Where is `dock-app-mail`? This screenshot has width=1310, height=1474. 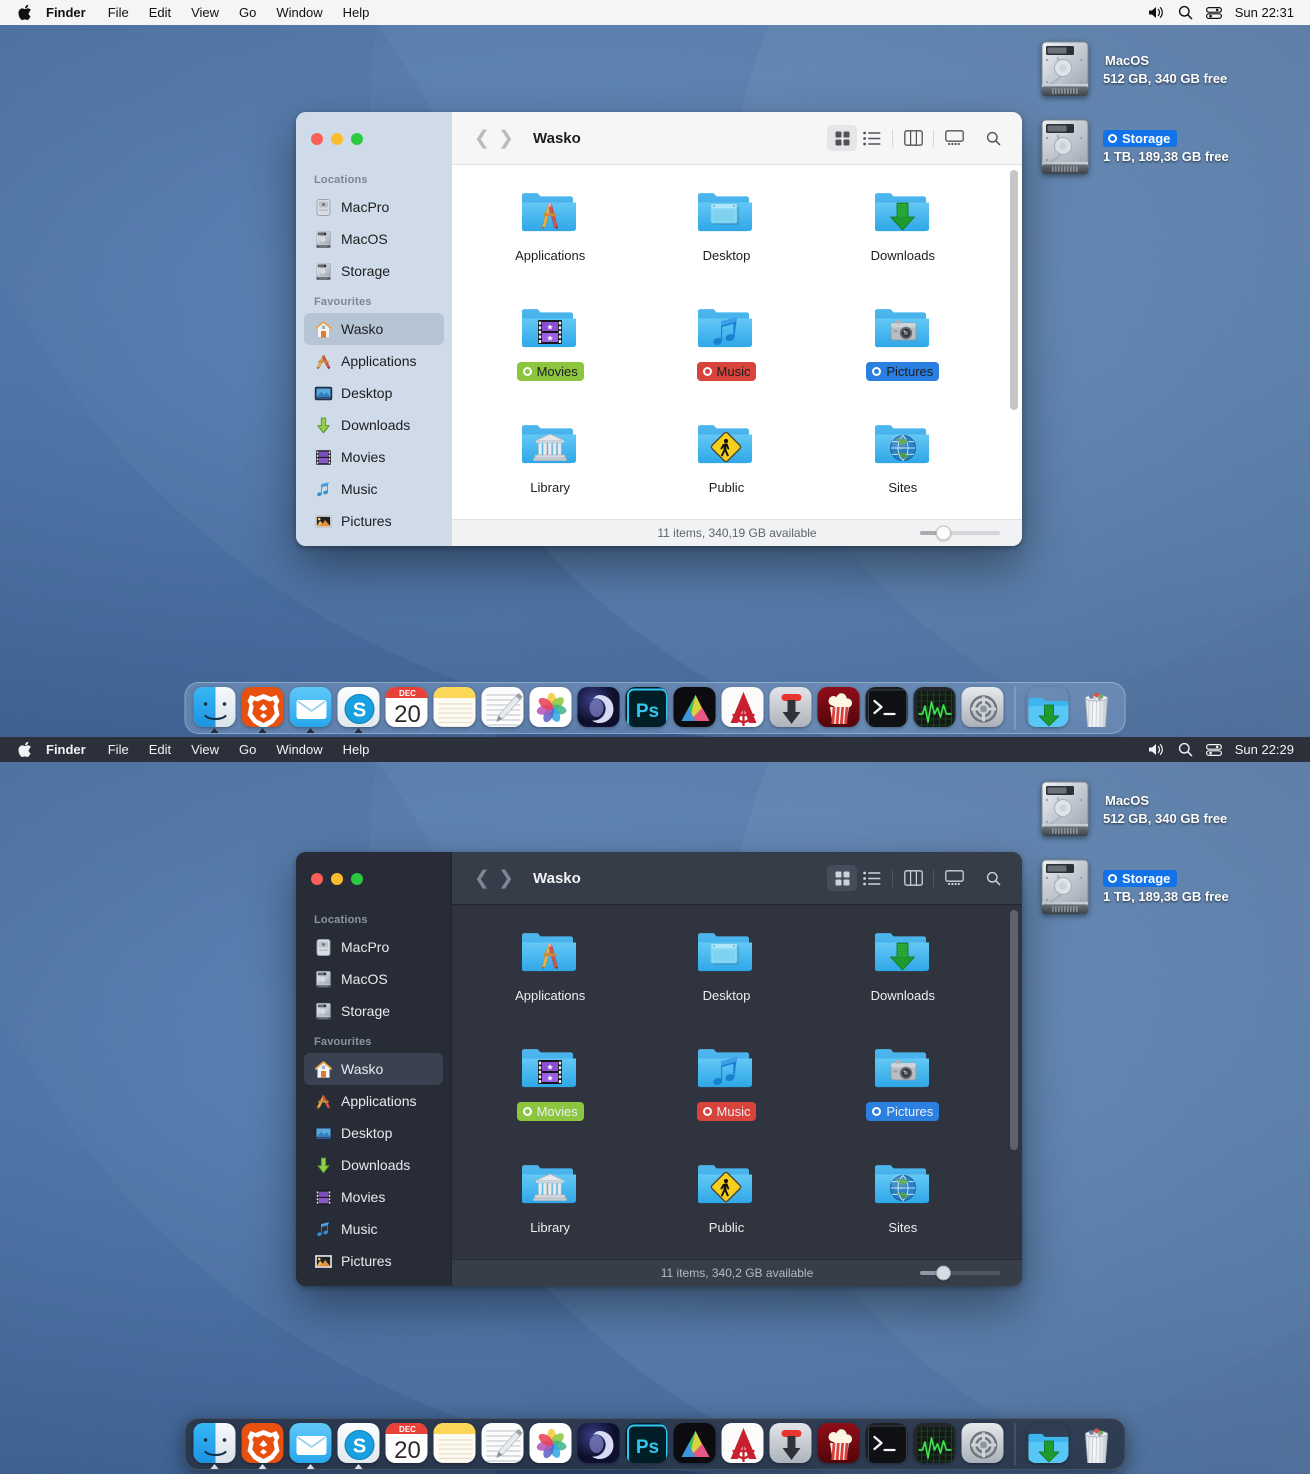
dock-app-mail is located at coordinates (311, 1445).